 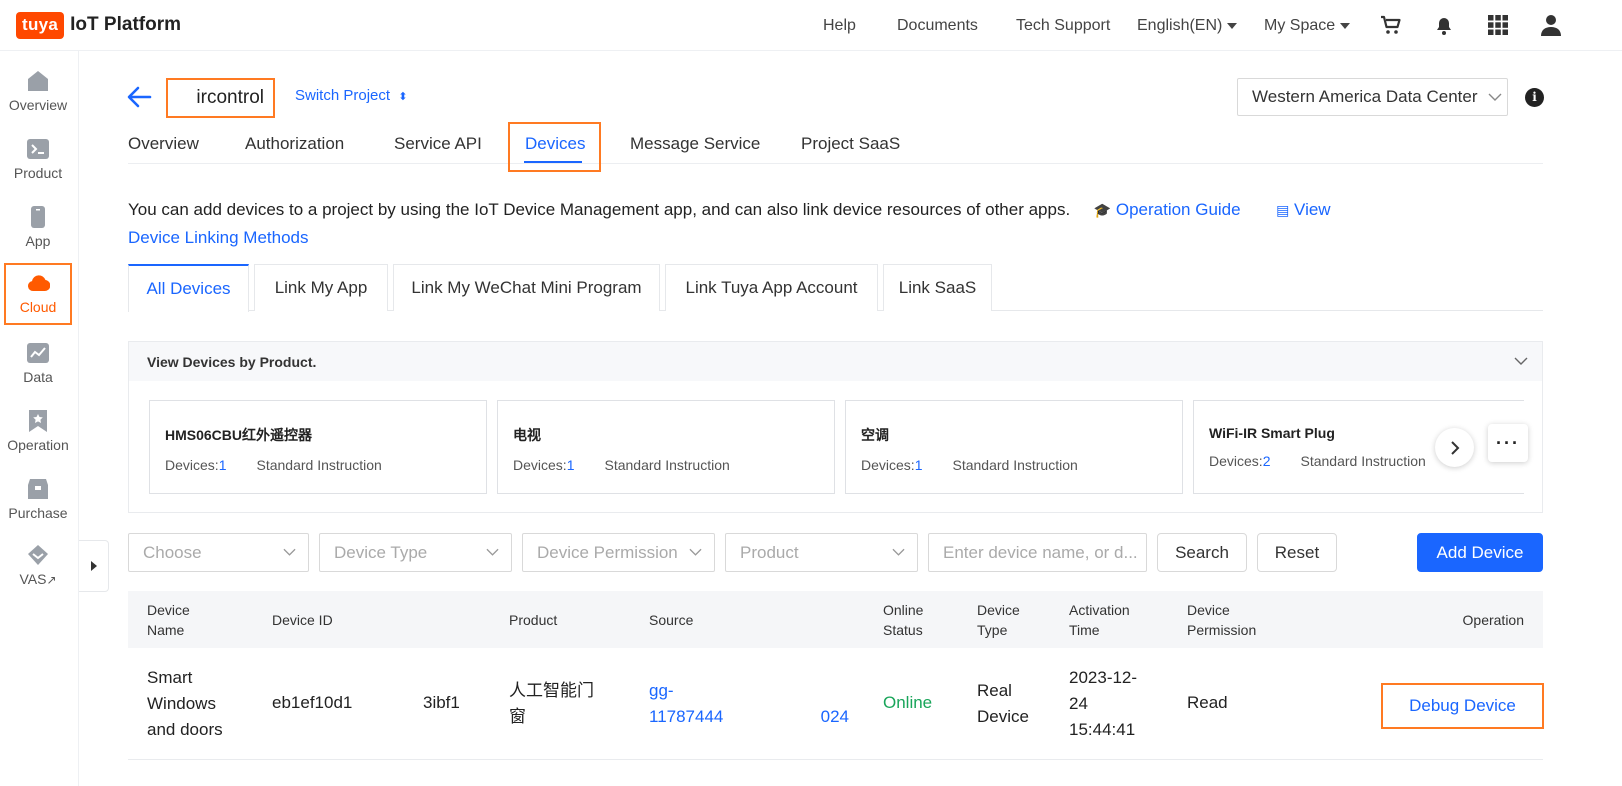 What do you see at coordinates (1480, 552) in the screenshot?
I see `add-device-button: Add Device` at bounding box center [1480, 552].